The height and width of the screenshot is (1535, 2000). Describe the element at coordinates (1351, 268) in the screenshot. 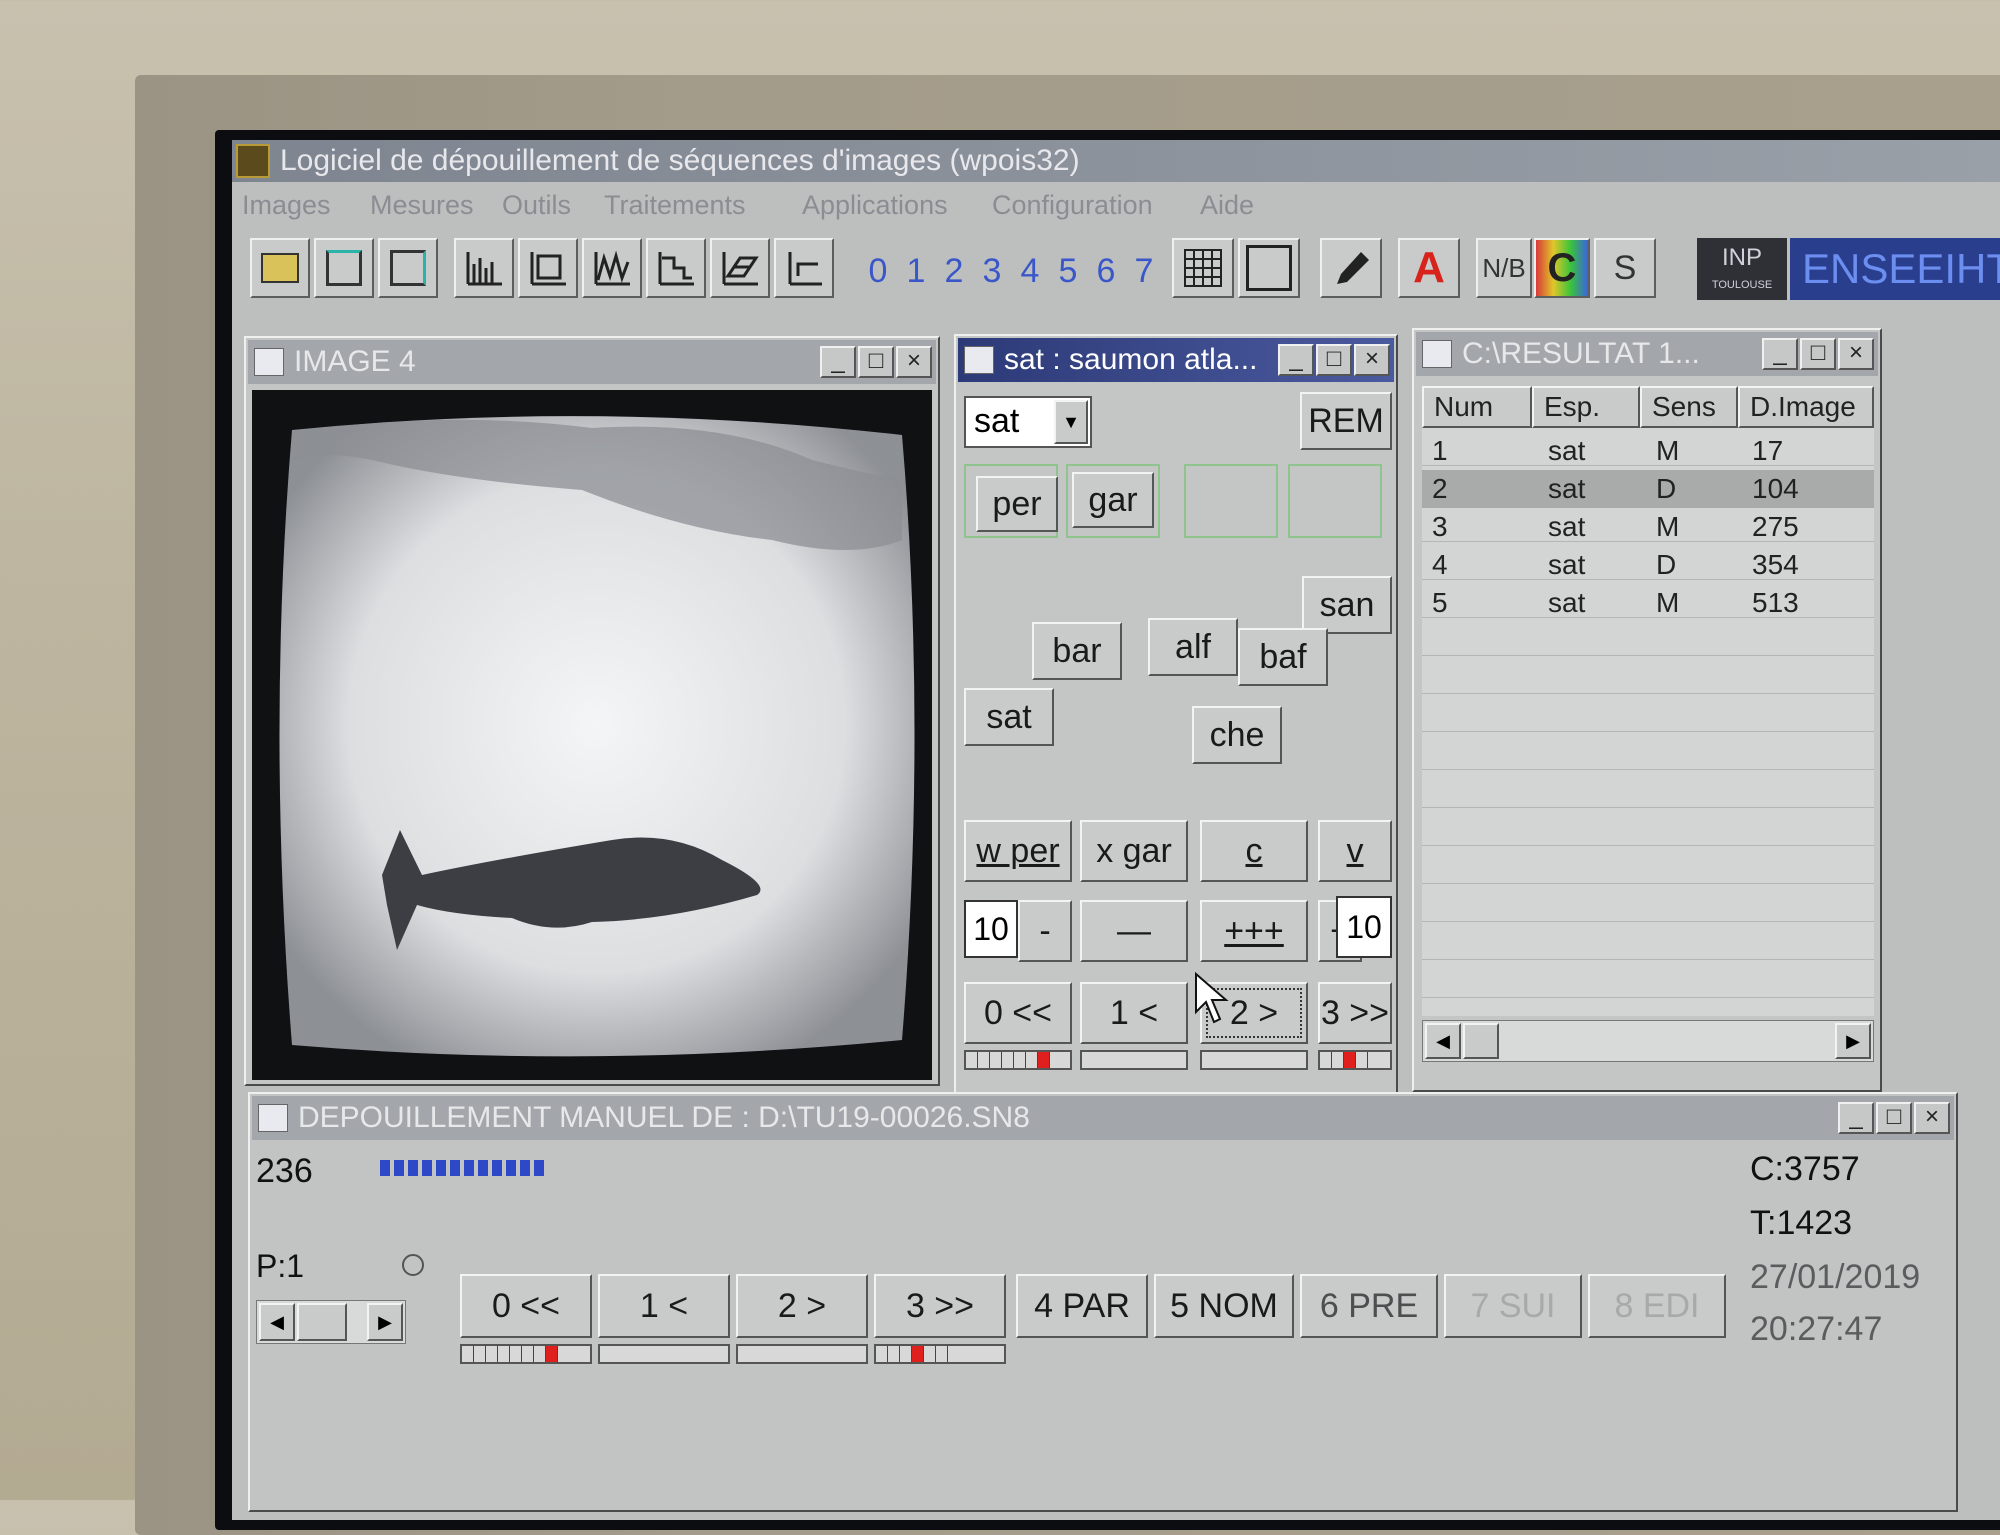

I see `pen-button` at that location.